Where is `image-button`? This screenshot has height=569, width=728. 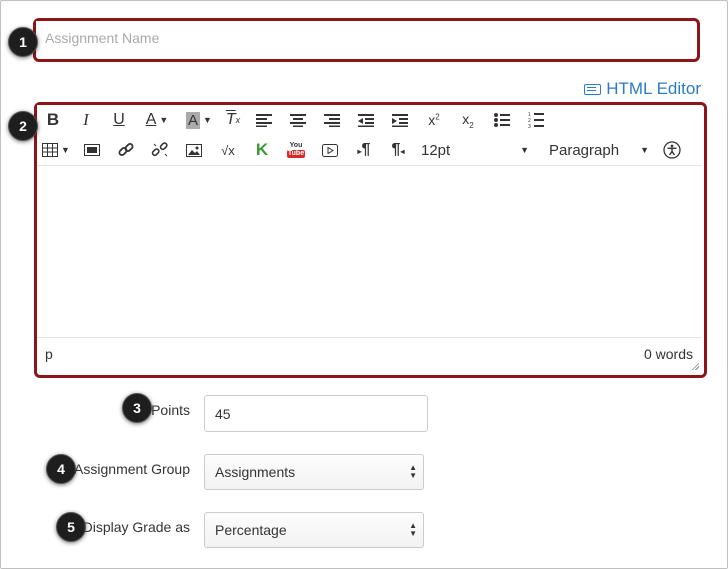 image-button is located at coordinates (194, 150).